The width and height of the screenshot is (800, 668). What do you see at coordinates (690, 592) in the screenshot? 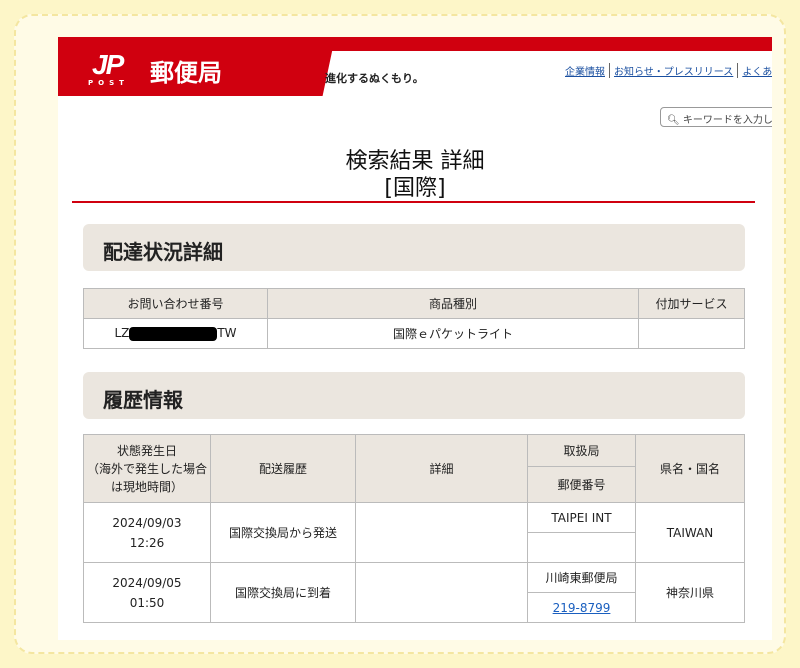
I see `event-region: 神奈川県` at bounding box center [690, 592].